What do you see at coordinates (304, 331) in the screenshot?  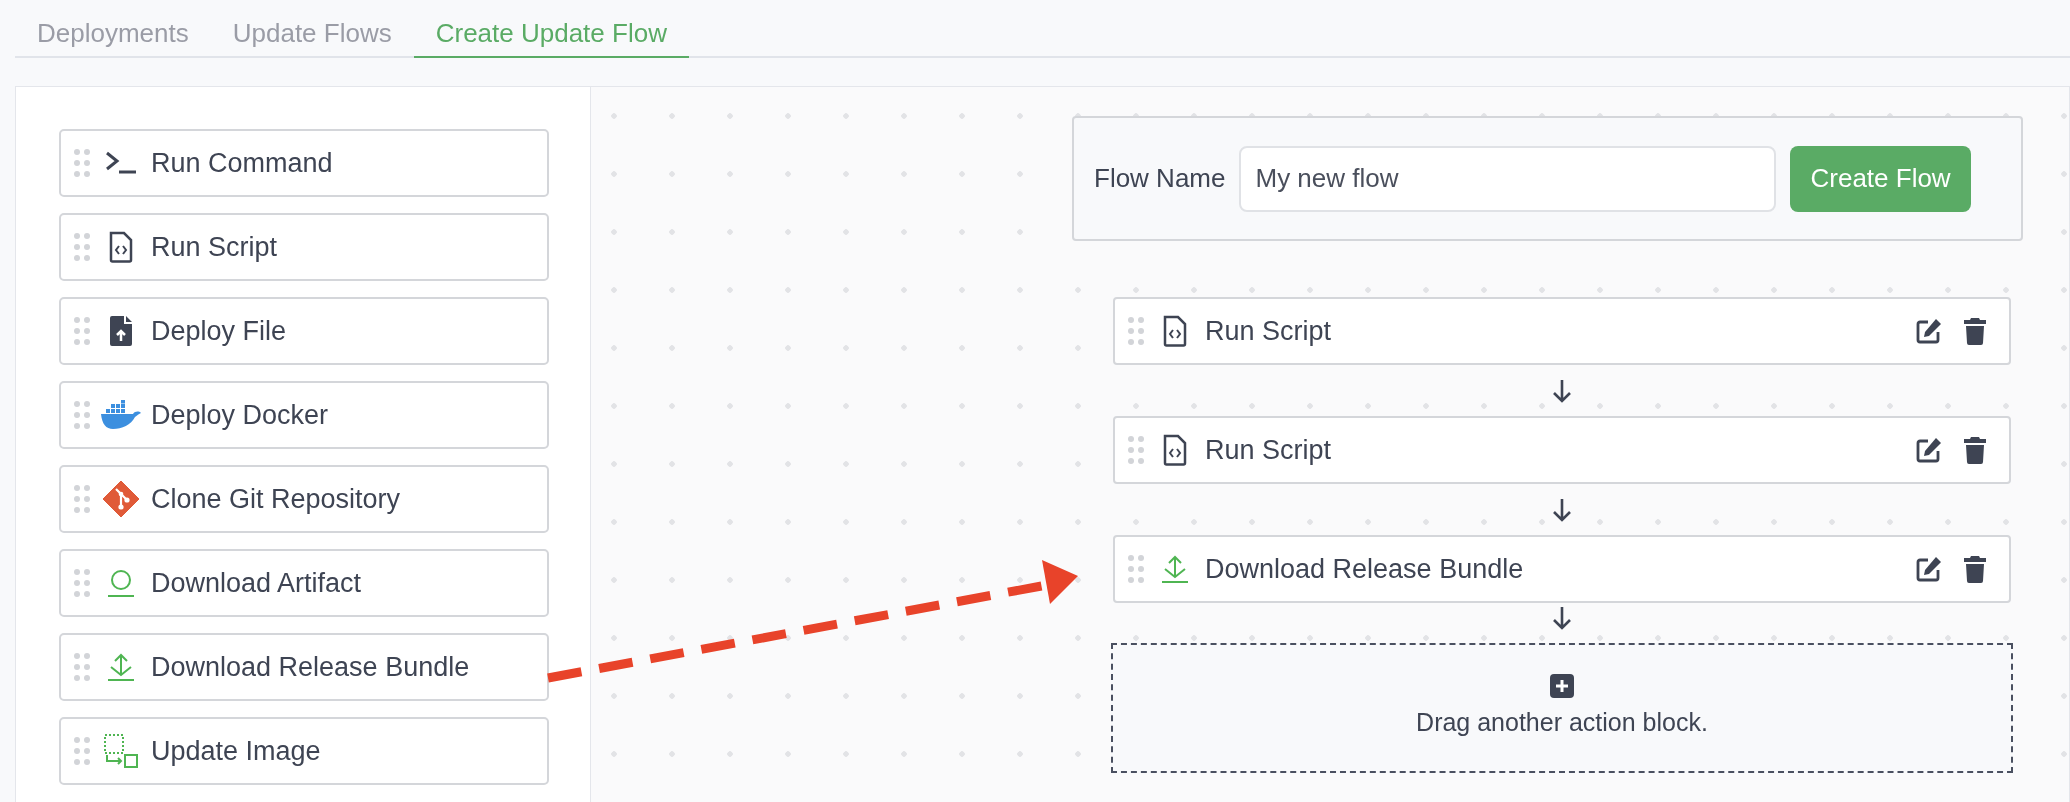 I see `action-block: Deploy File` at bounding box center [304, 331].